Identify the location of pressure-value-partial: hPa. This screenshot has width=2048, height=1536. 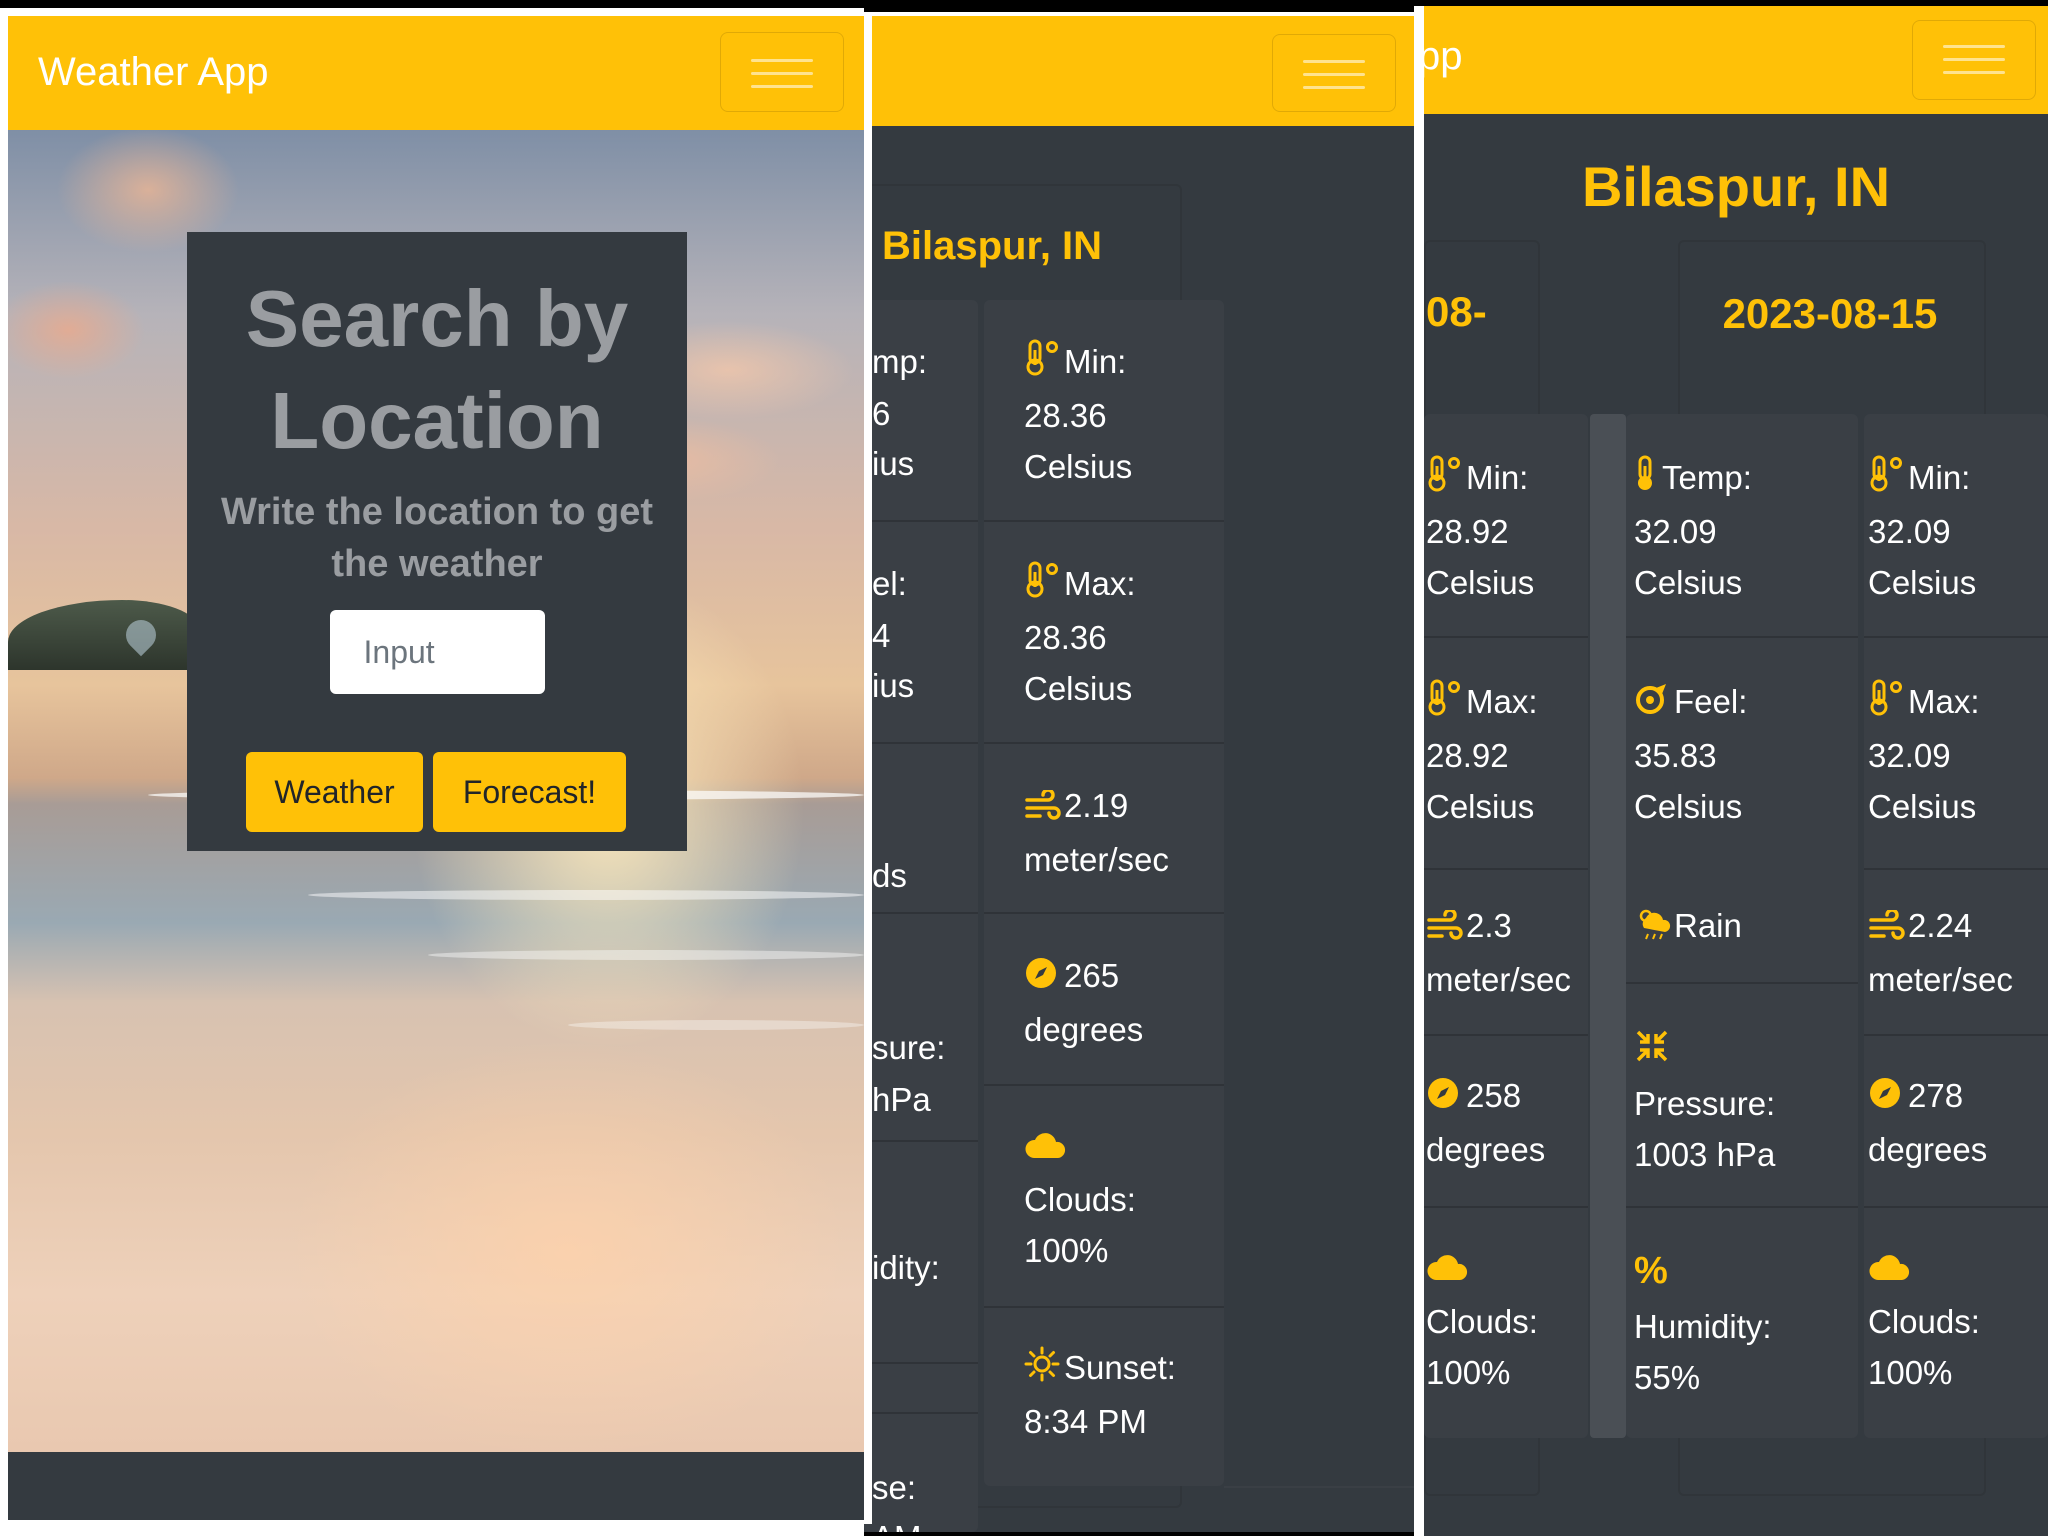
(901, 1099).